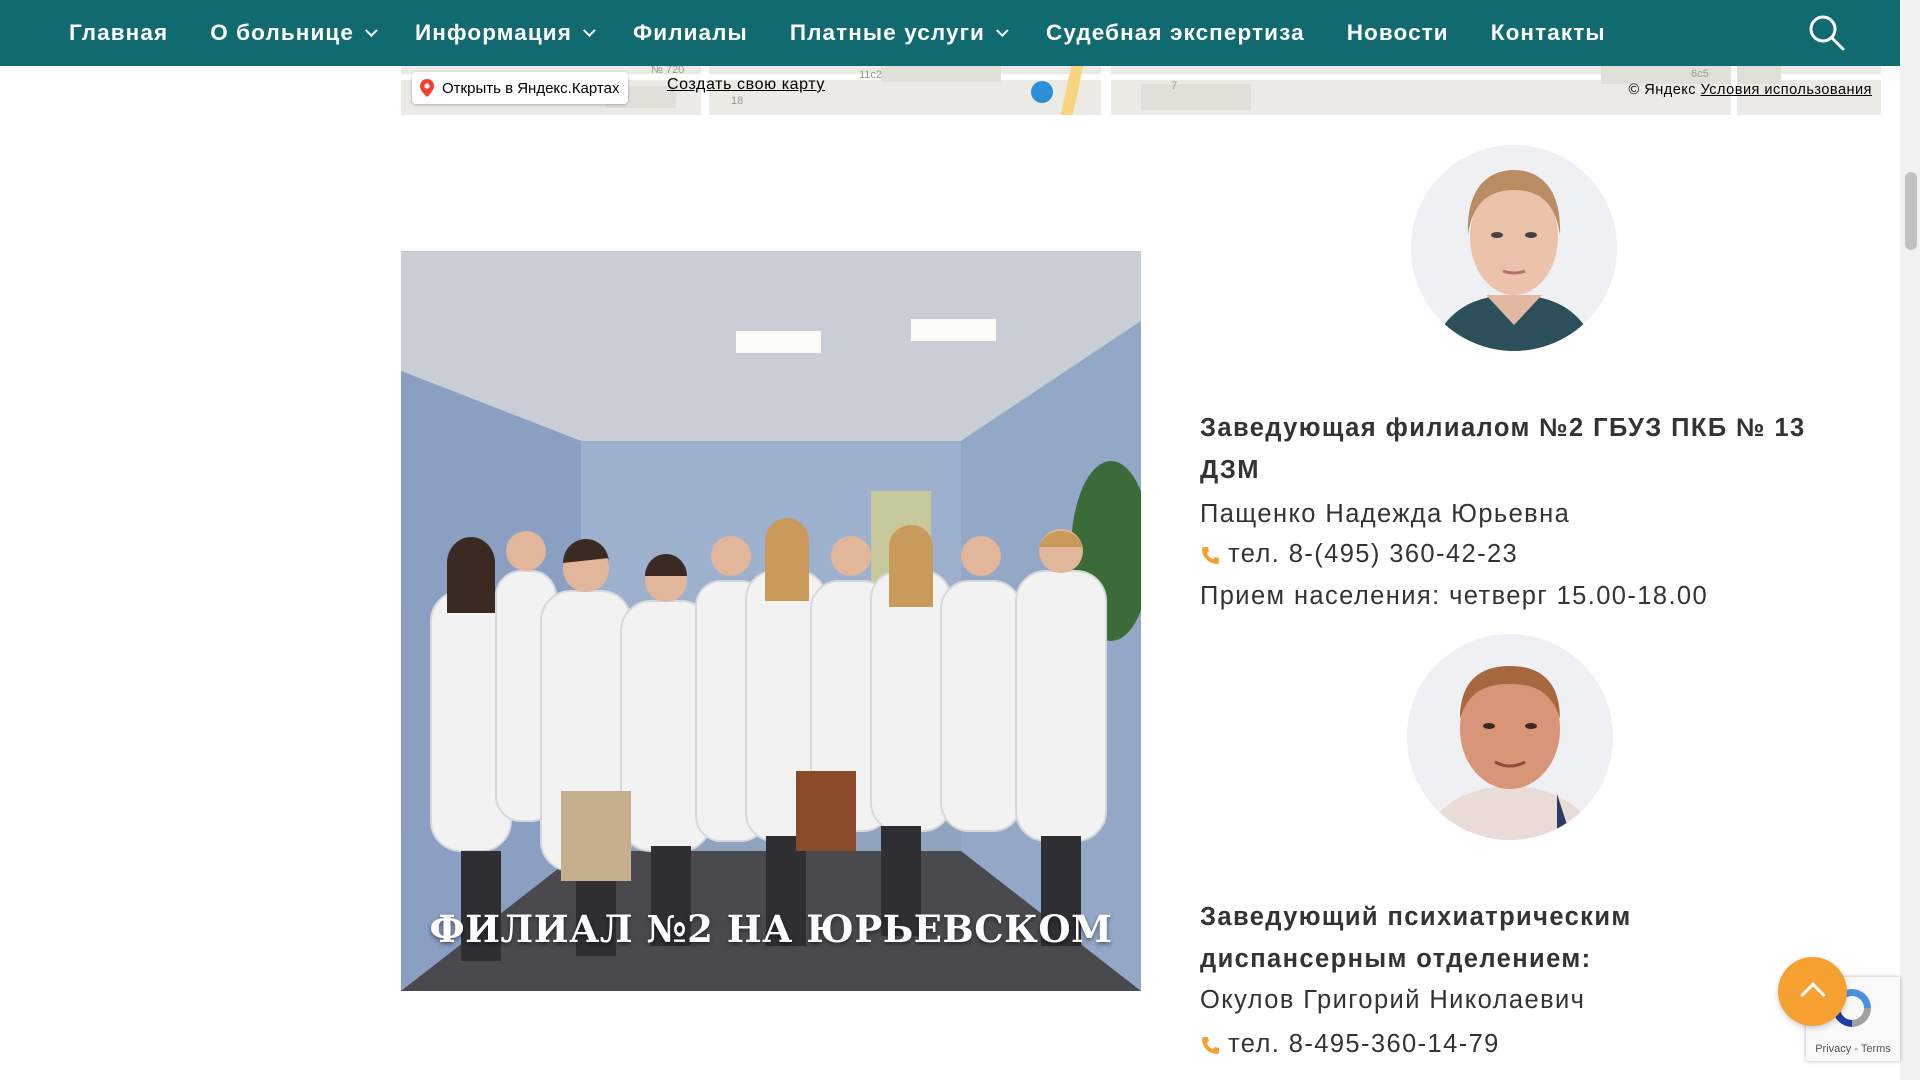 This screenshot has height=1080, width=1920. I want to click on recaptcha-terms-link: Terms, so click(1876, 1049).